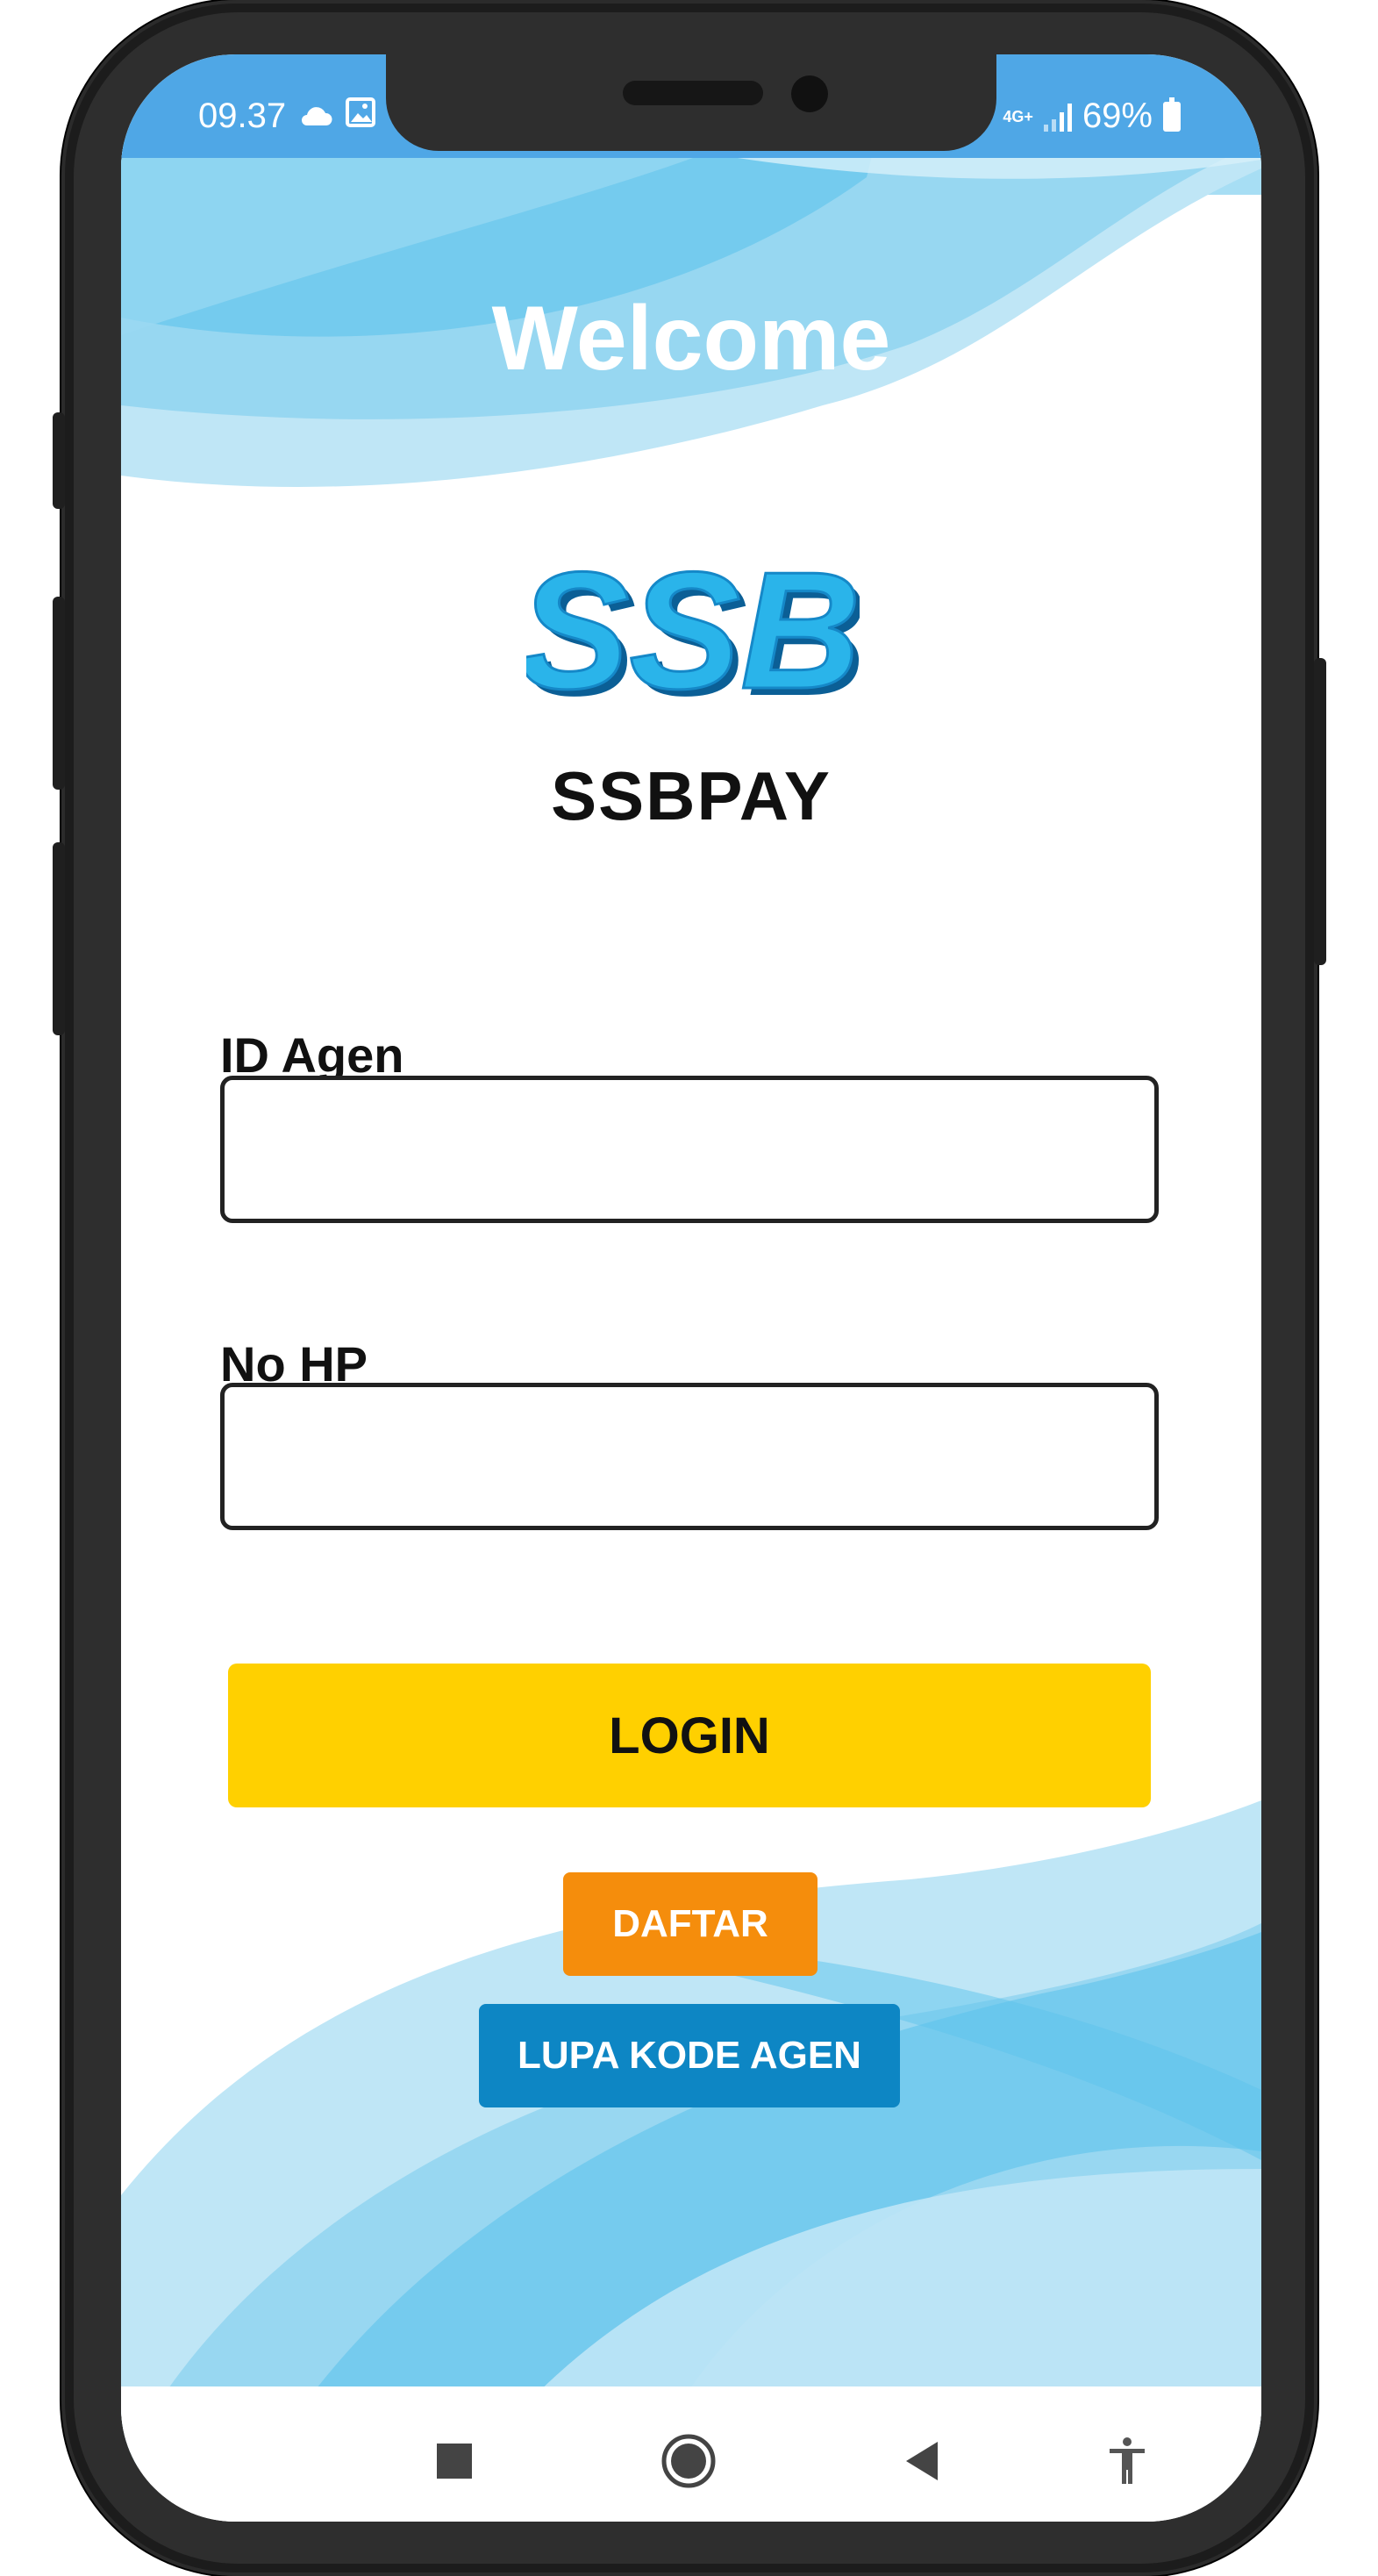 This screenshot has height=2576, width=1378. I want to click on network-type: 4G+, so click(1018, 116).